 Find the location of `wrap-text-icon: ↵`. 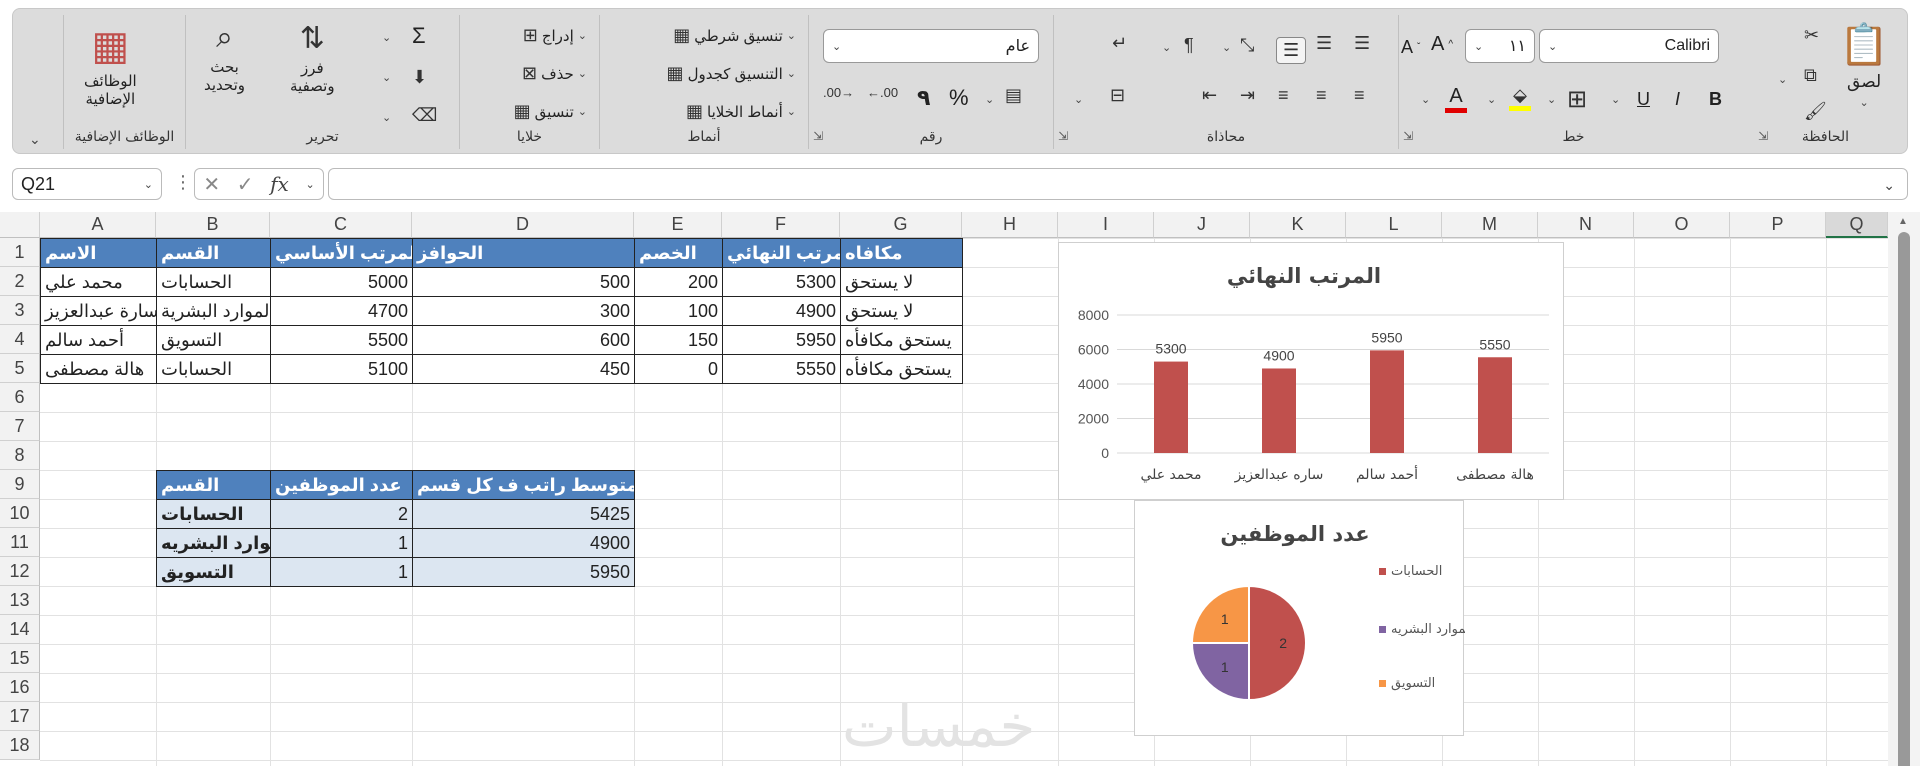

wrap-text-icon: ↵ is located at coordinates (1119, 43).